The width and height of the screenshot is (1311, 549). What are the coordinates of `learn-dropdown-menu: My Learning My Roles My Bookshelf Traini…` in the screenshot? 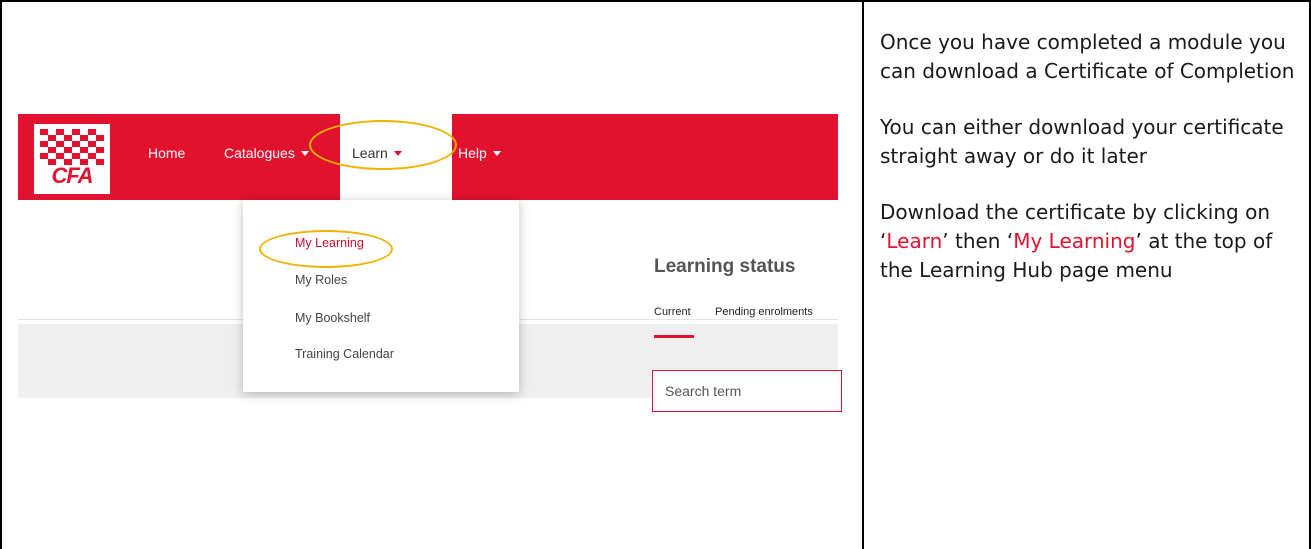 It's located at (381, 296).